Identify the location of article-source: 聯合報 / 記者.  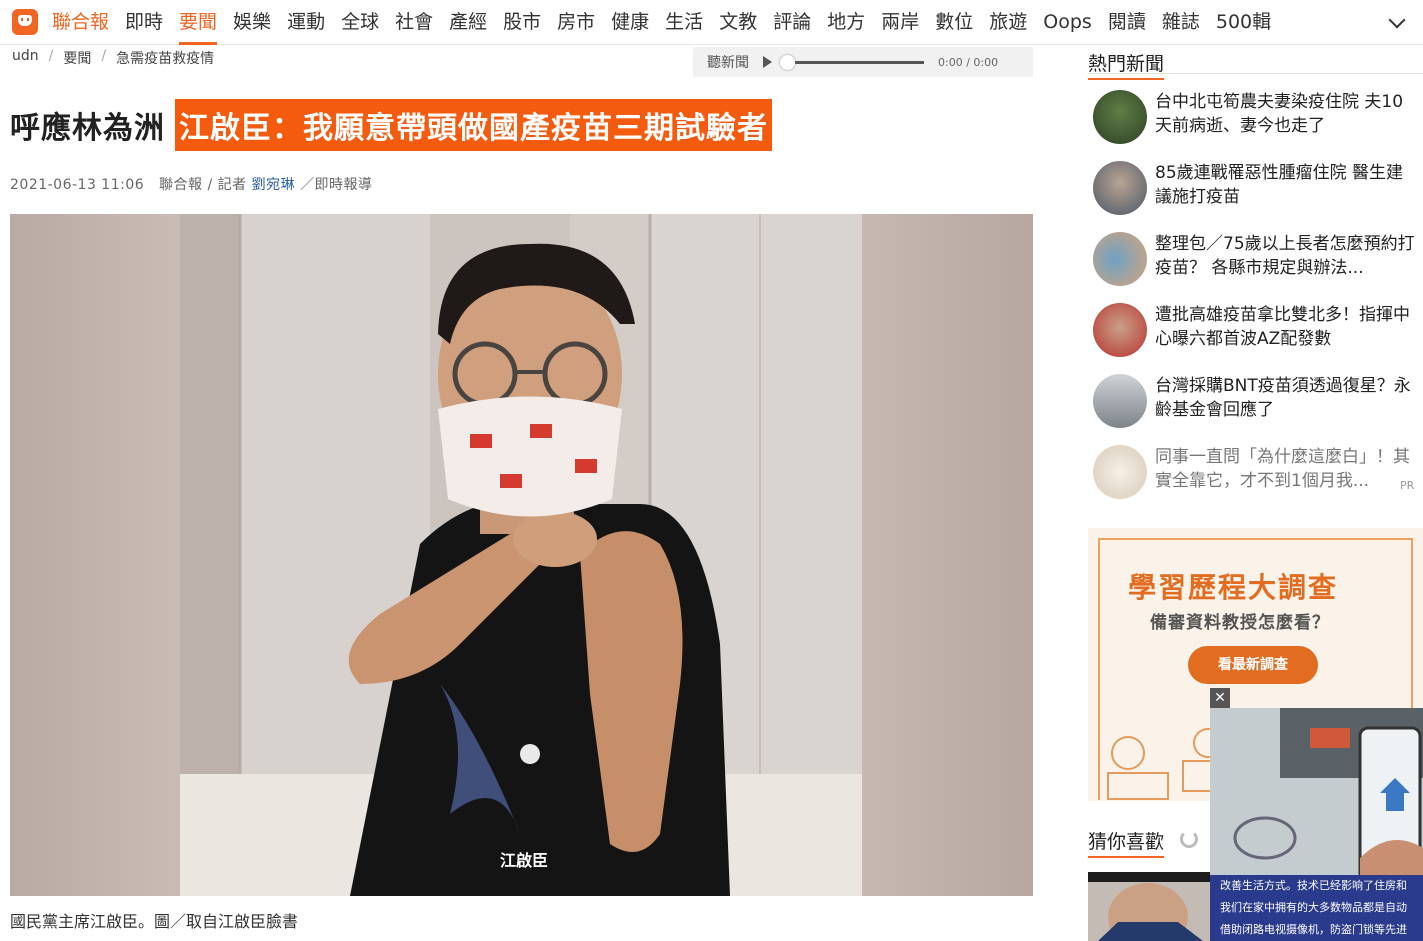
(203, 185).